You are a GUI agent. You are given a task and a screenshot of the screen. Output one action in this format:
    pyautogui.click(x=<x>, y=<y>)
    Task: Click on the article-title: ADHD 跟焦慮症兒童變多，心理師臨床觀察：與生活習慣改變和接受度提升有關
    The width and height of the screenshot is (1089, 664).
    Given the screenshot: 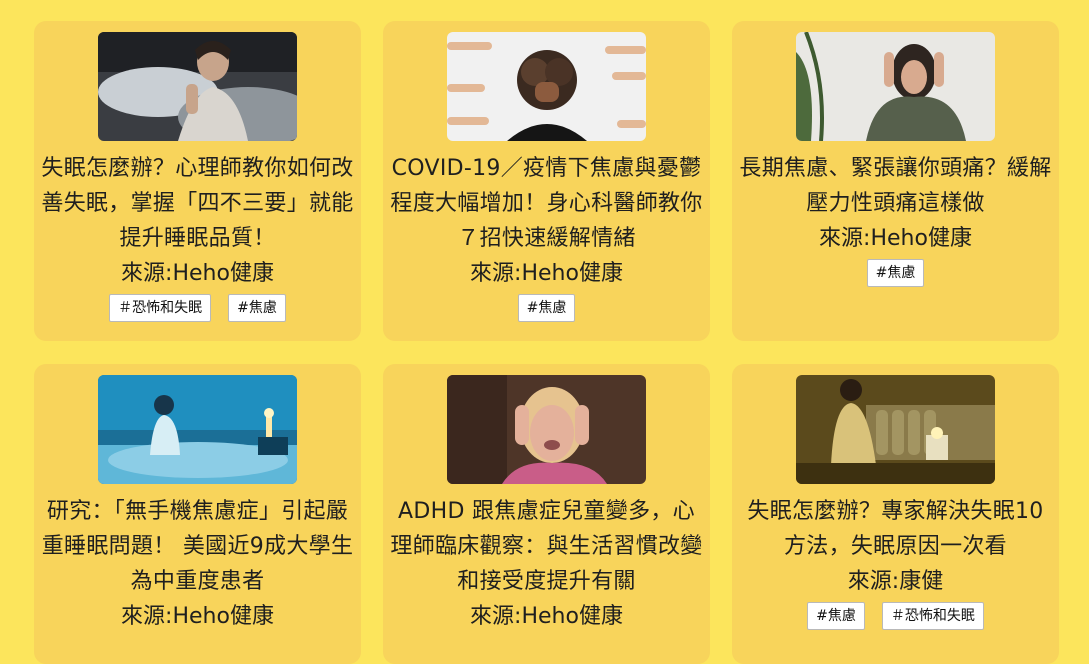 What is the action you would take?
    pyautogui.click(x=546, y=546)
    